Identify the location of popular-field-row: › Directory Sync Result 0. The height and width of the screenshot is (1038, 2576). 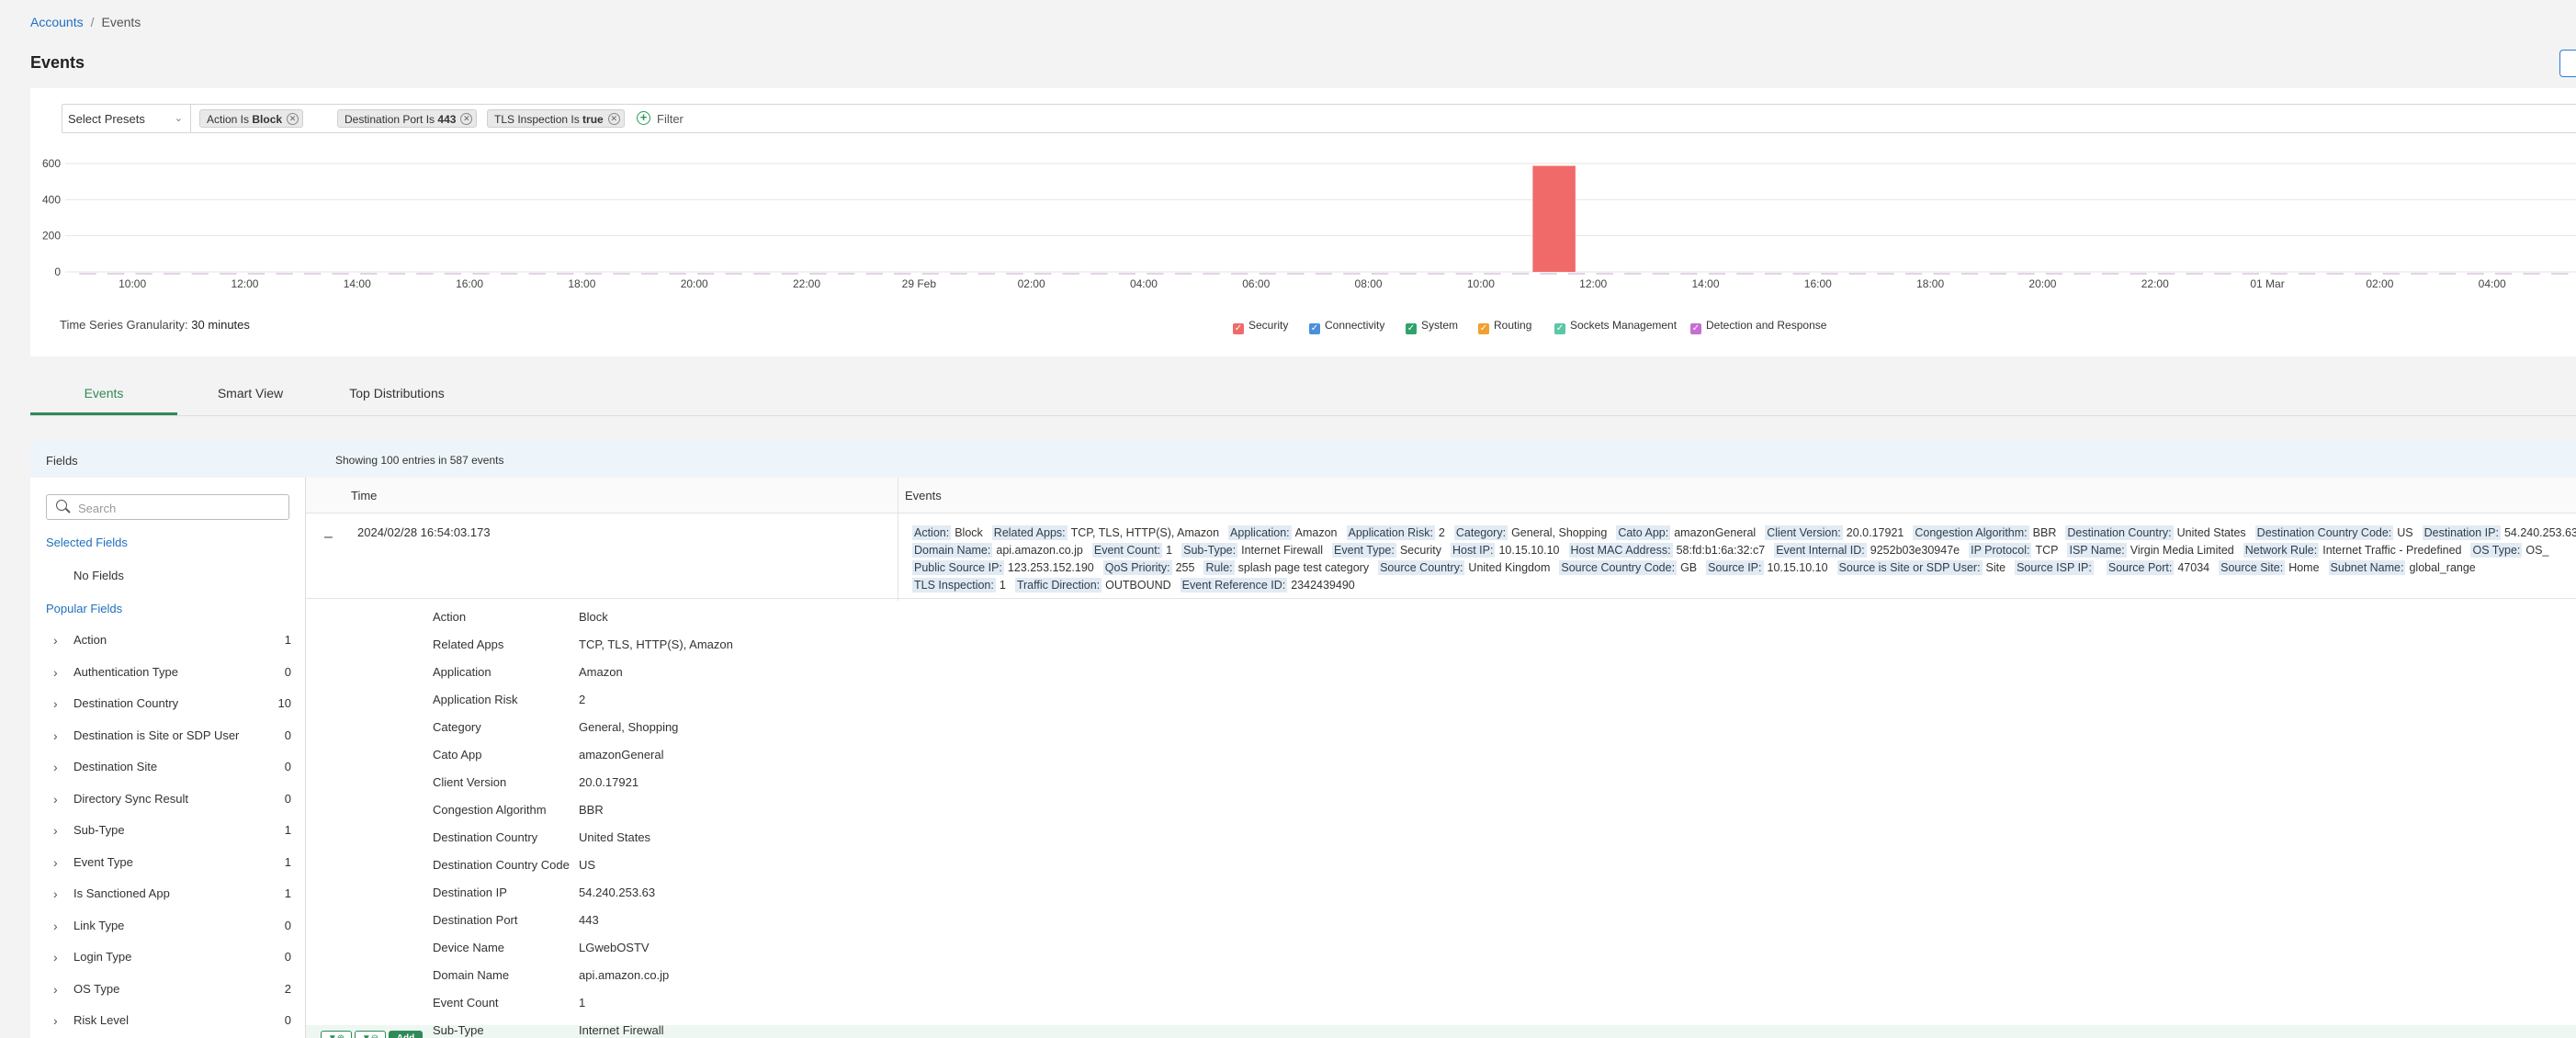
(168, 807).